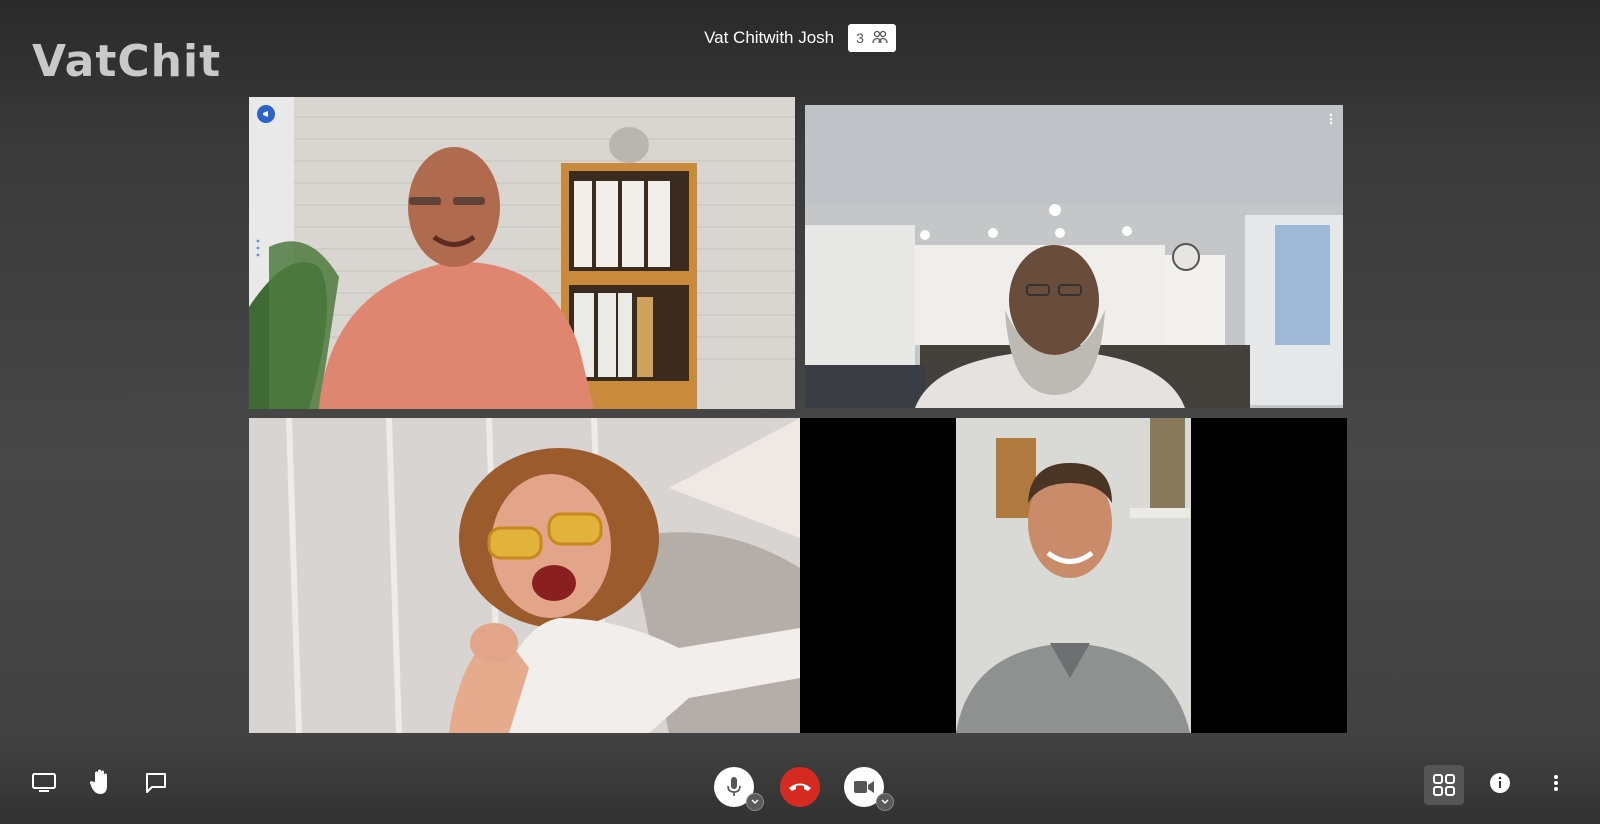  Describe the element at coordinates (860, 38) in the screenshot. I see `participant-count: 3` at that location.